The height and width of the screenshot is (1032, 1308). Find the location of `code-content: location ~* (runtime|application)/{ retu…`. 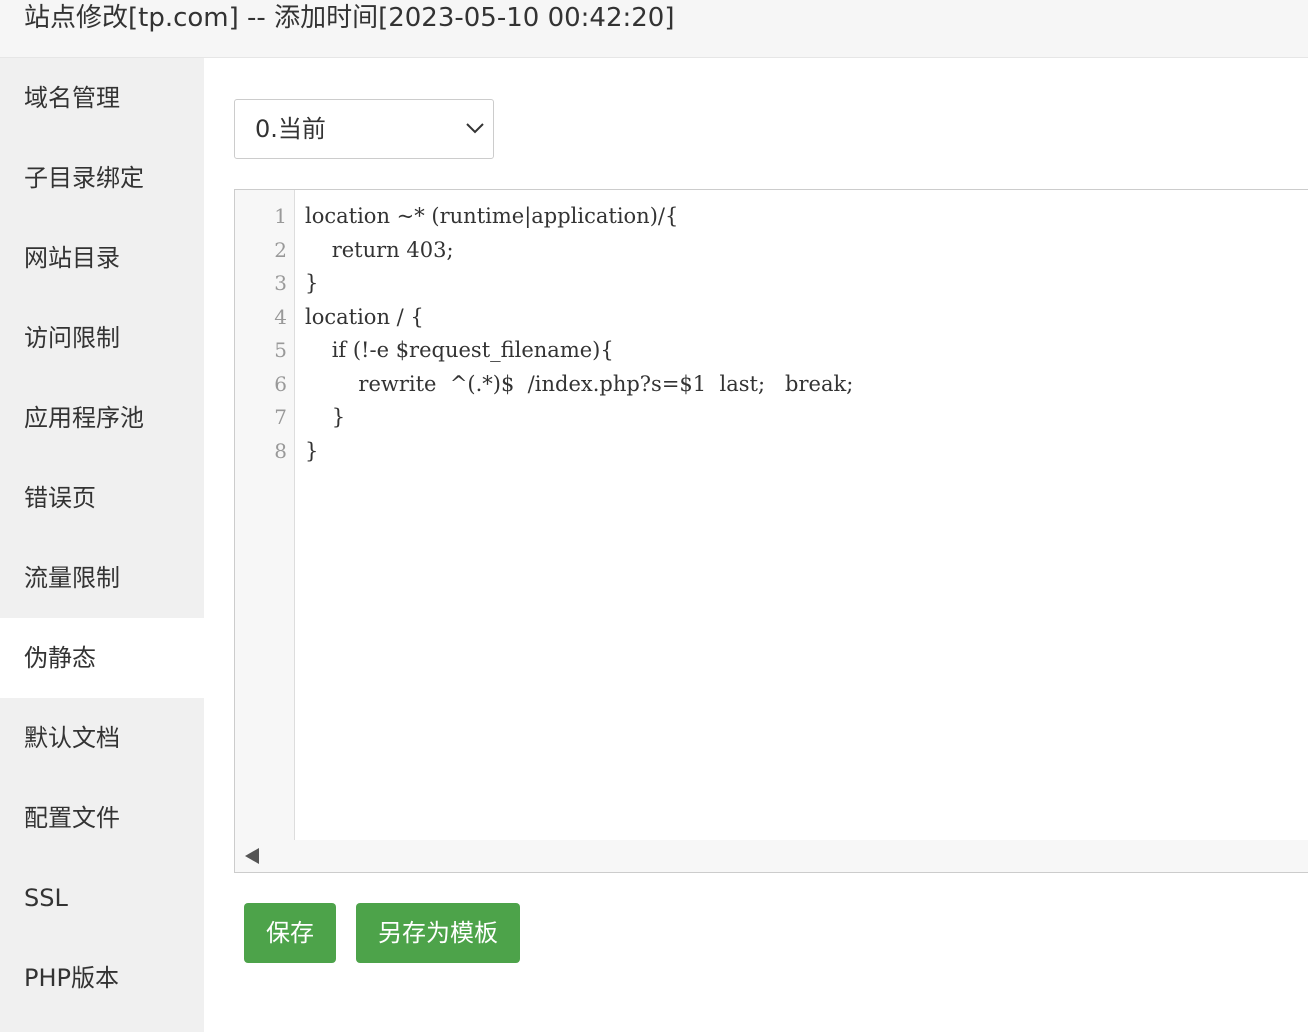

code-content: location ~* (runtime|application)/{ retu… is located at coordinates (579, 334).